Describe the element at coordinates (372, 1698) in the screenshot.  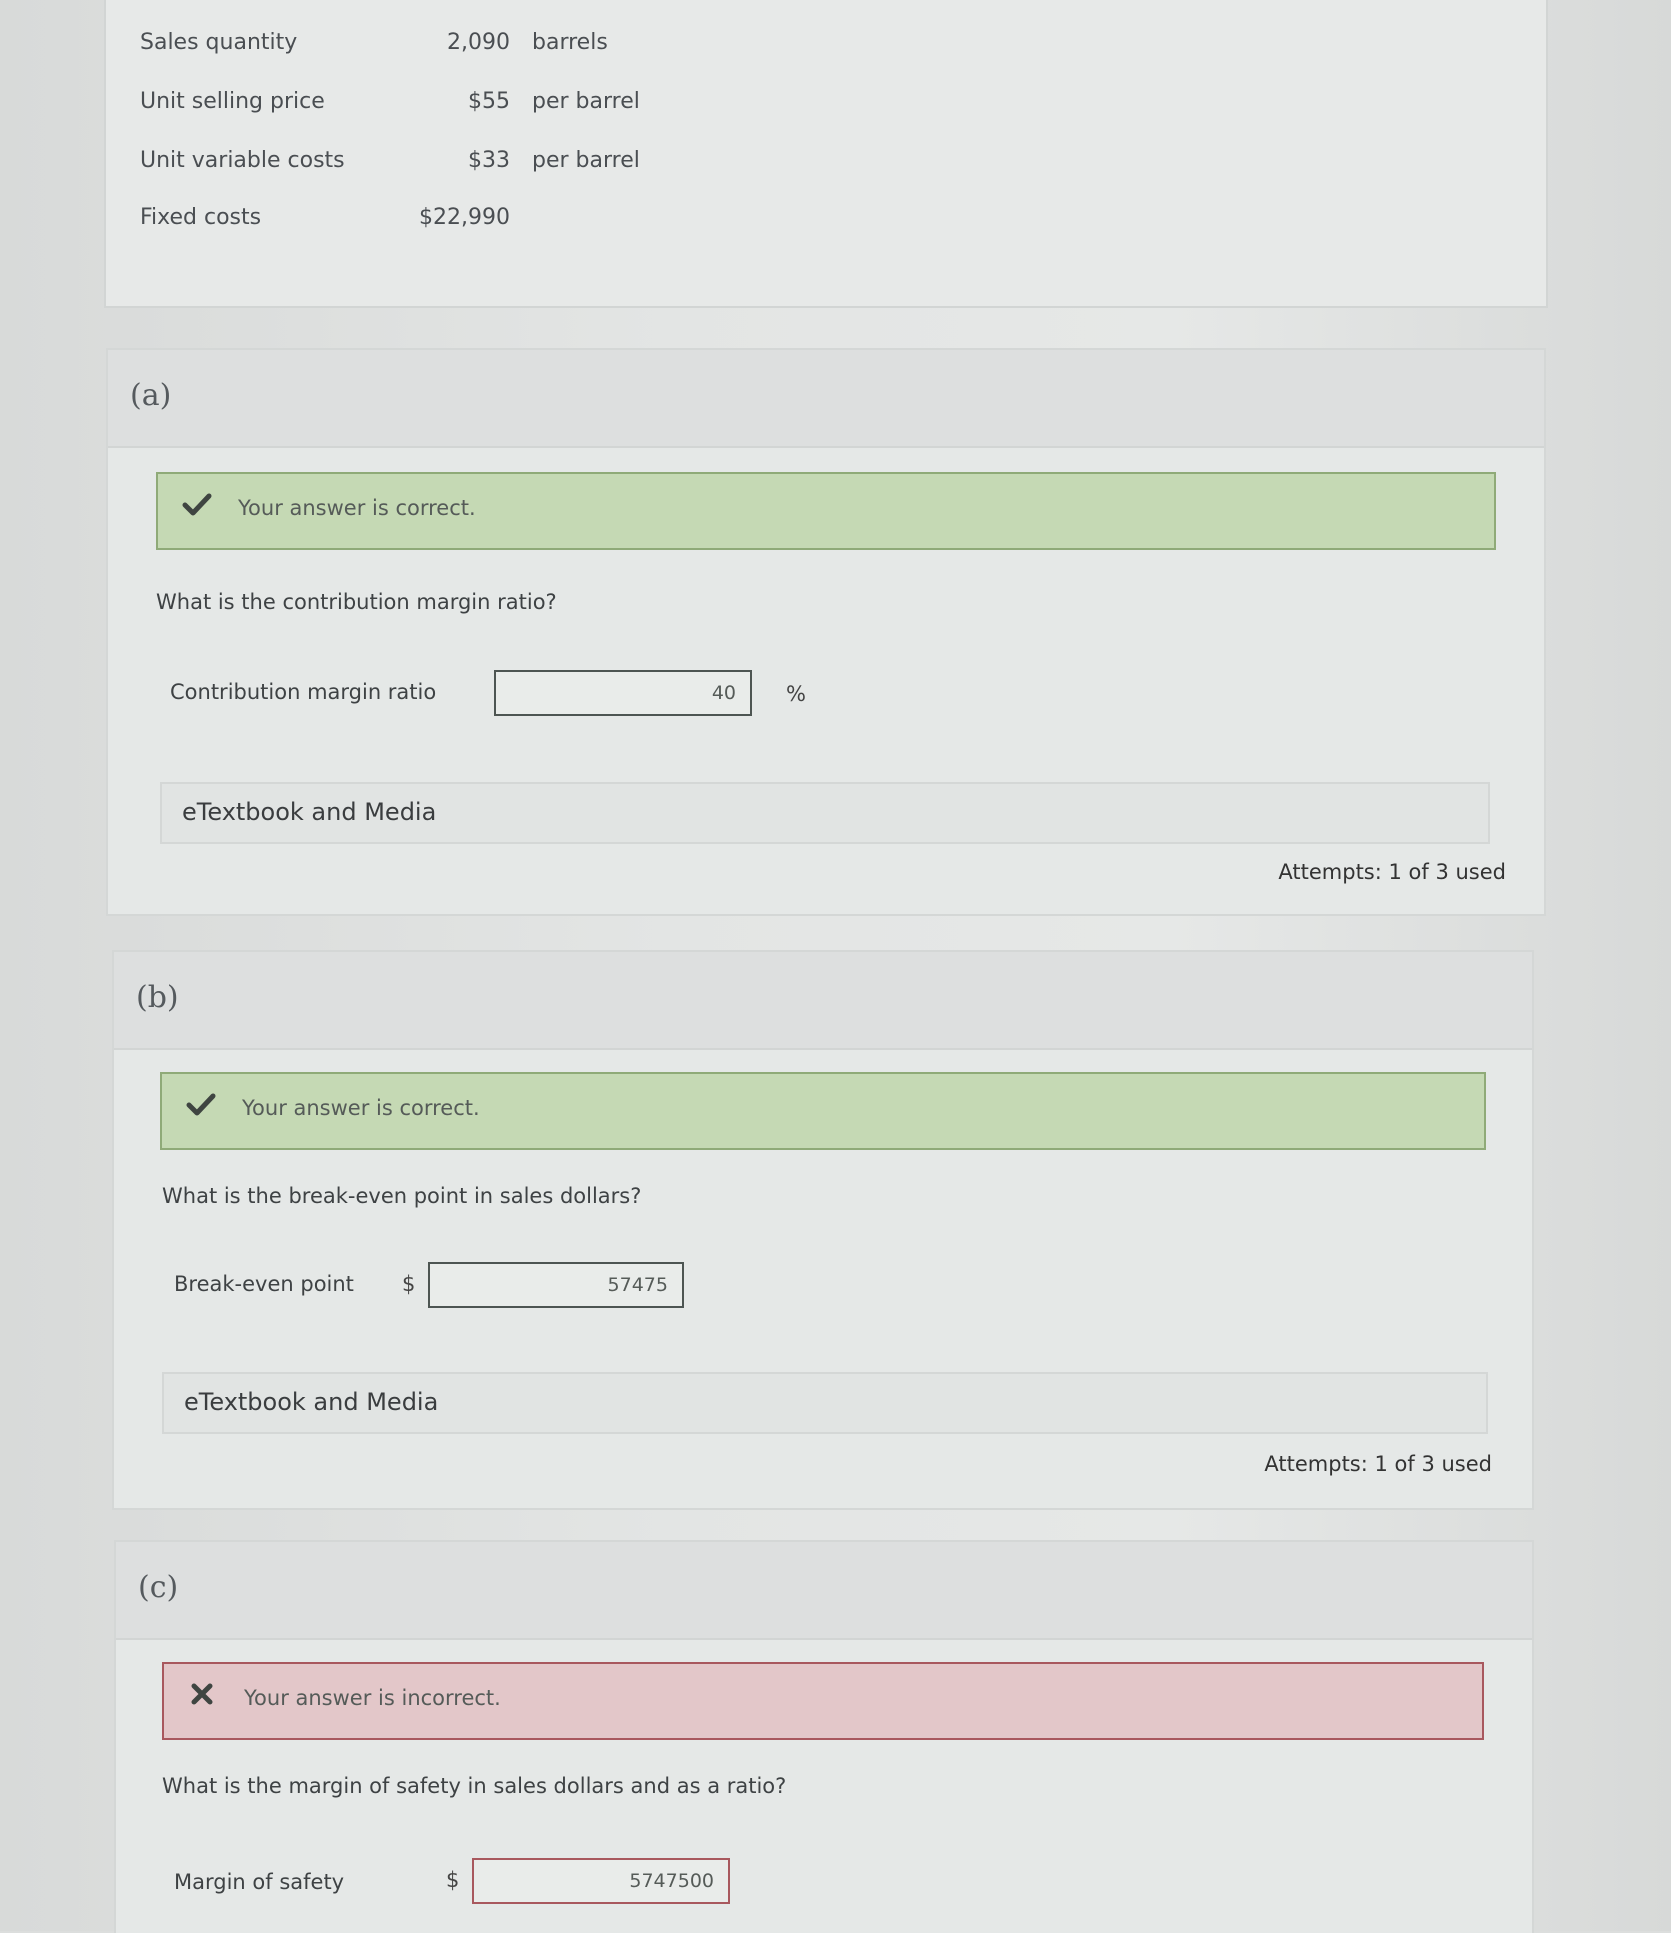
I see `banner-text: Your answer is incorrect.` at that location.